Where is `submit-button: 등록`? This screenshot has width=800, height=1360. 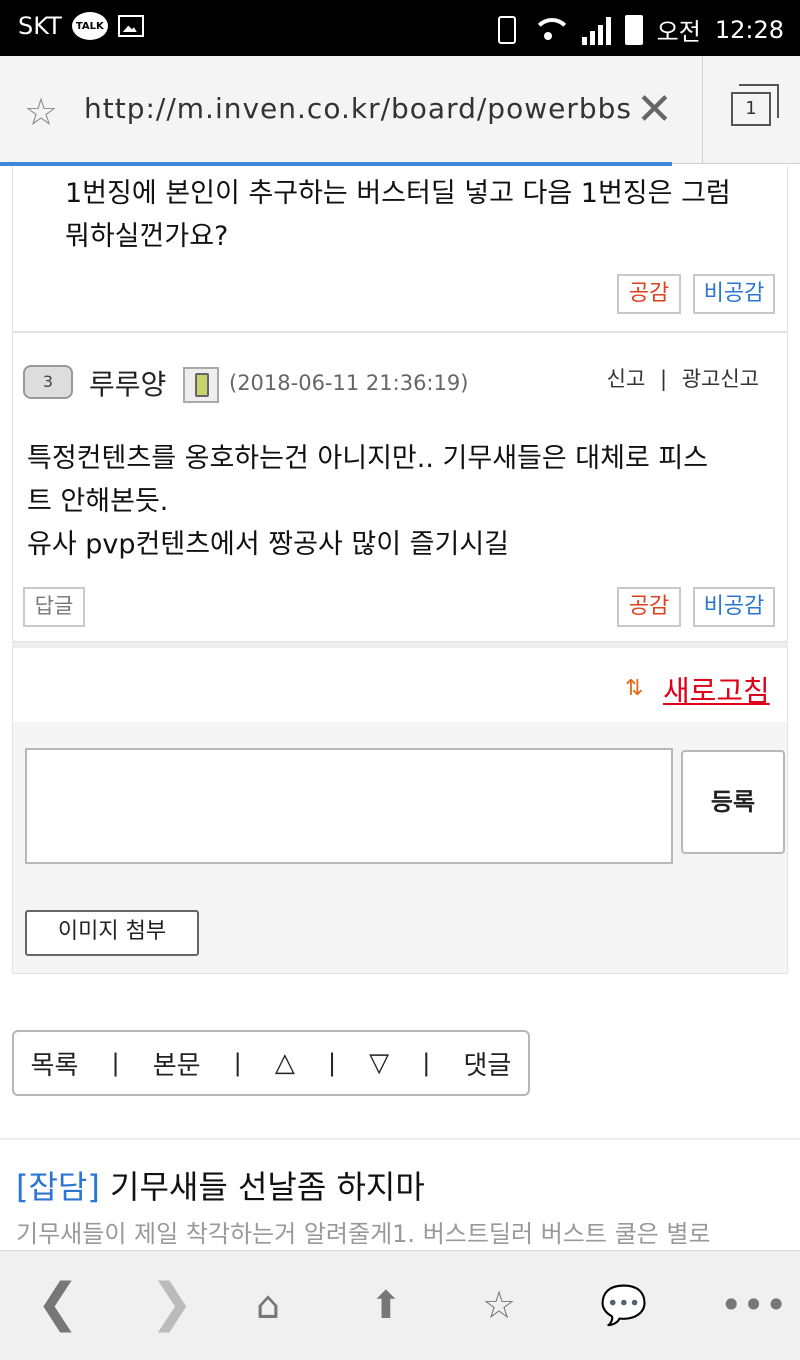 submit-button: 등록 is located at coordinates (733, 802).